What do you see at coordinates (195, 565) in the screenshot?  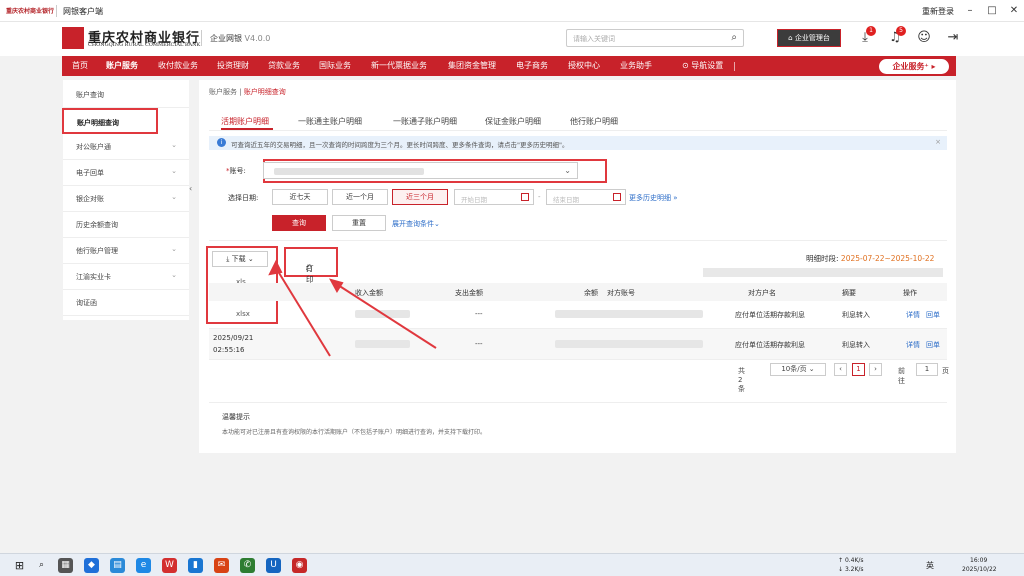 I see `app-icon: ▮` at bounding box center [195, 565].